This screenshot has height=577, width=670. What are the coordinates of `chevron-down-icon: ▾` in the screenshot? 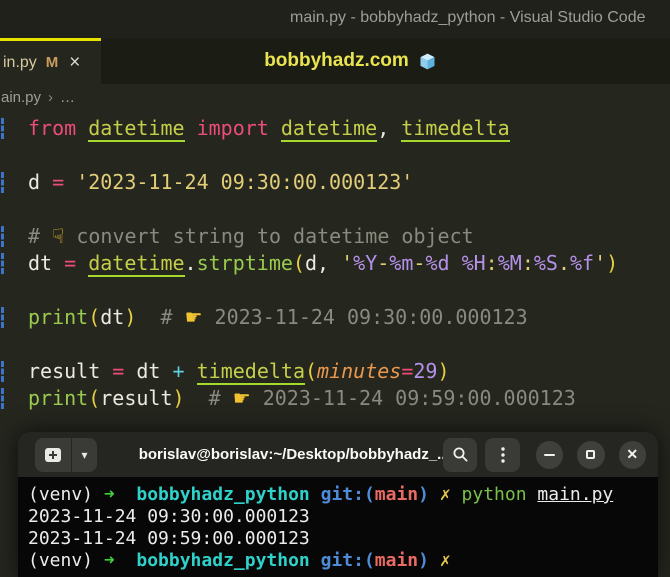 It's located at (84, 454).